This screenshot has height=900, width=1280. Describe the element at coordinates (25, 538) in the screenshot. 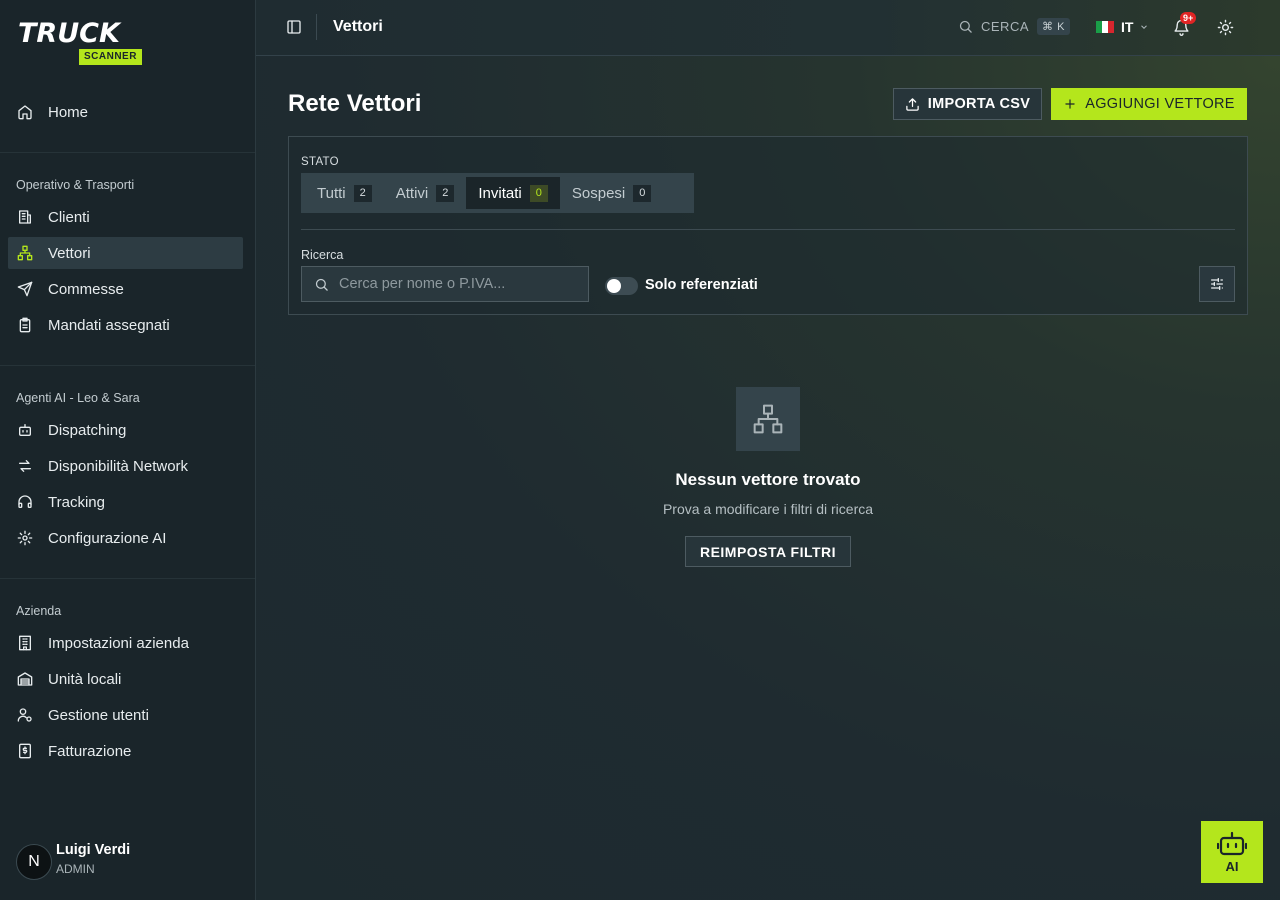

I see `gear-icon` at that location.